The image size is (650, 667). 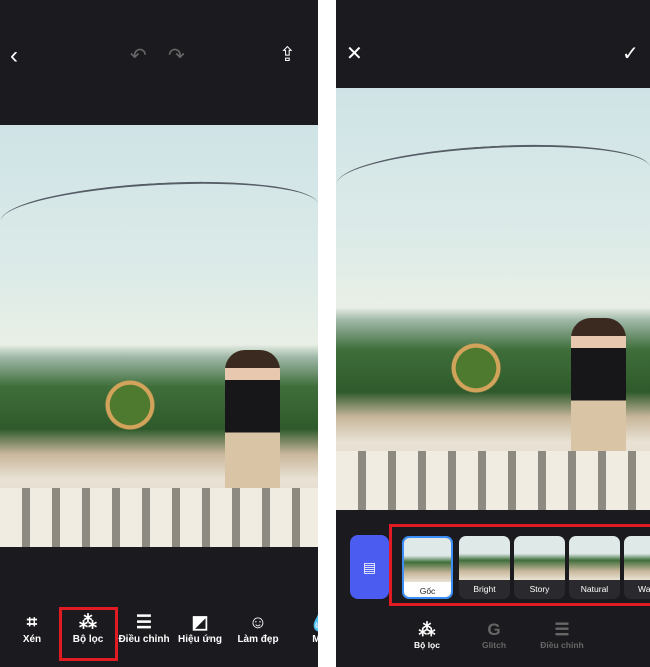 I want to click on beauty-face-icon: ☺, so click(x=258, y=622).